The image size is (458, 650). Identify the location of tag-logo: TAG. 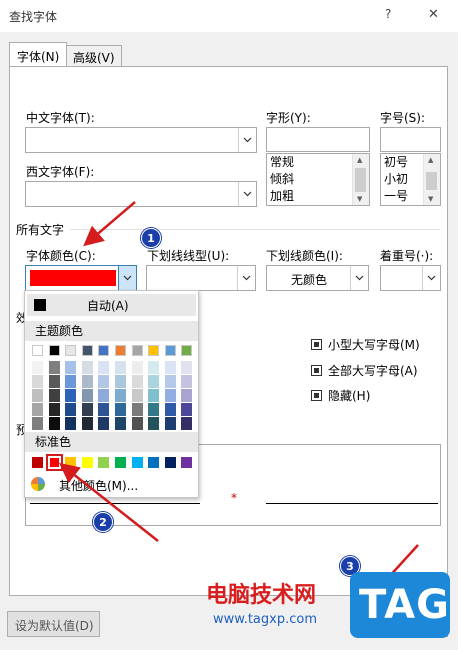
(400, 605).